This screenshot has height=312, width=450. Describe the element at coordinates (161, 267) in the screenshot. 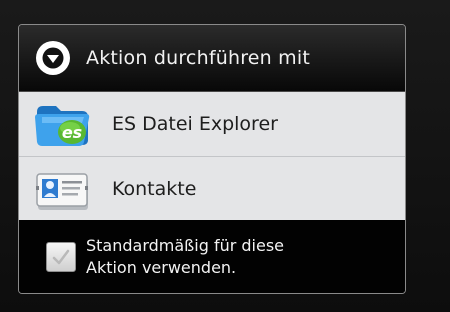

I see `use-by-default-line2: Aktion verwenden.` at that location.